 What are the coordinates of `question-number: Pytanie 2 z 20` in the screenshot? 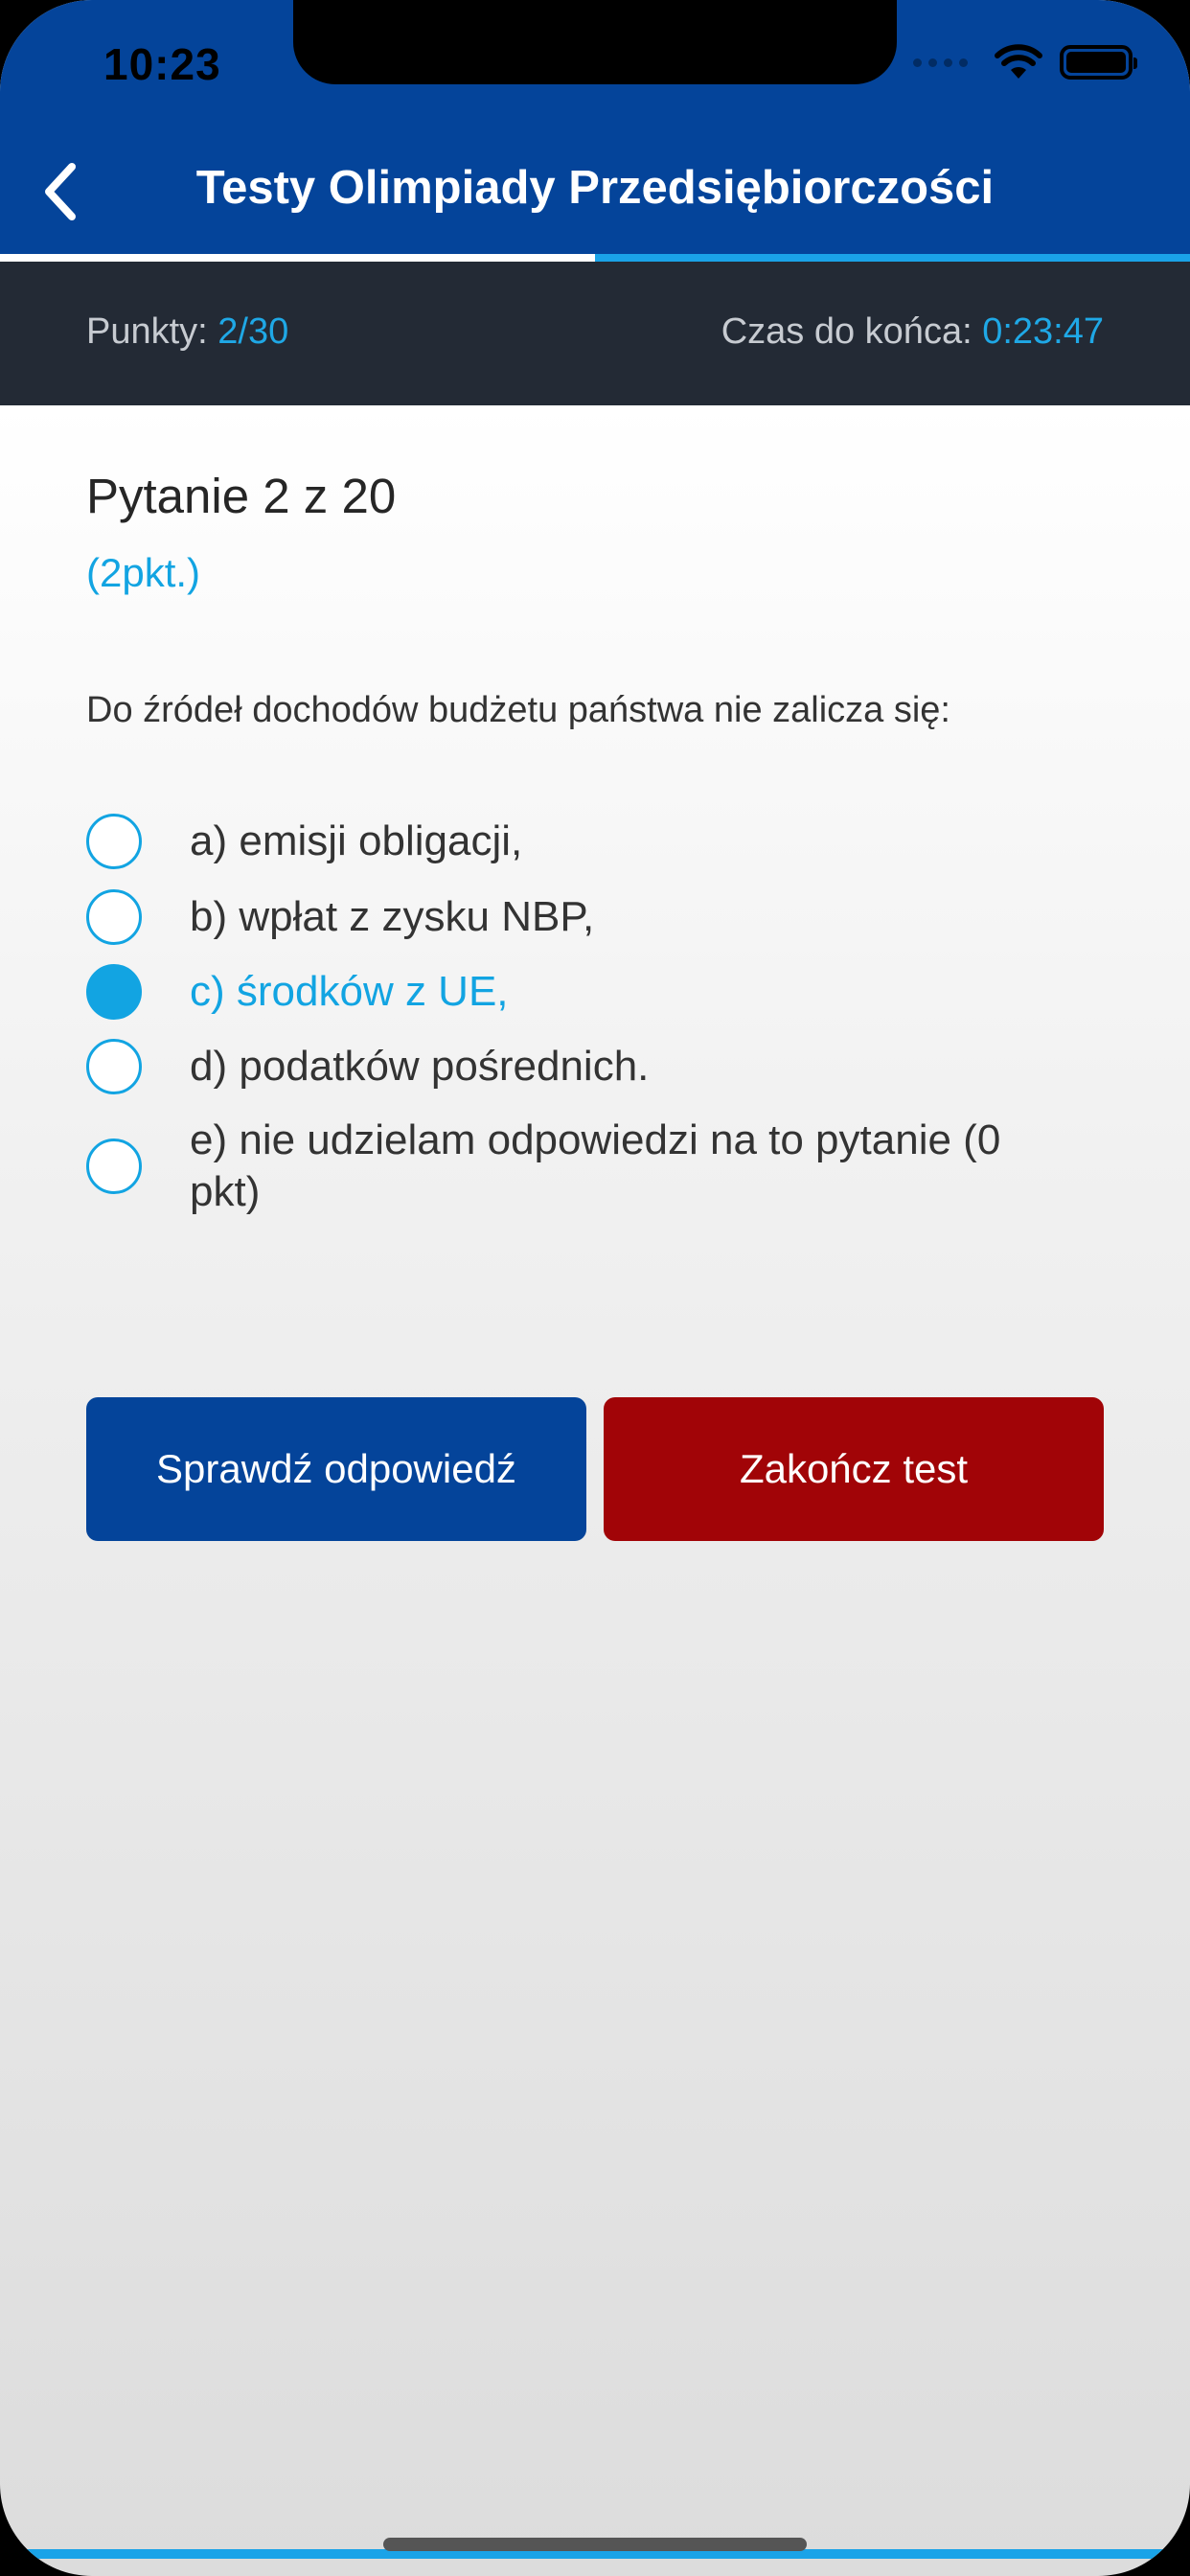 It's located at (242, 496).